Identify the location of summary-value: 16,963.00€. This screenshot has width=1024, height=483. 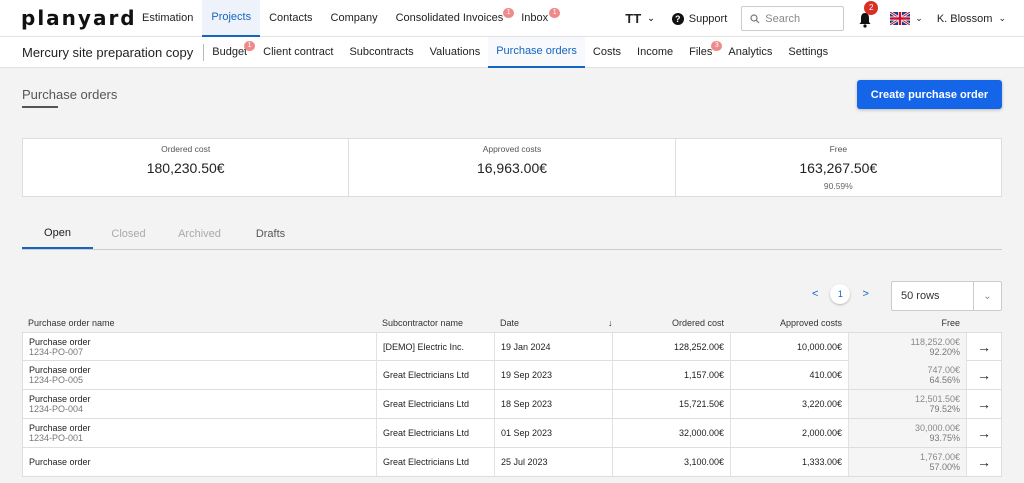
(512, 168).